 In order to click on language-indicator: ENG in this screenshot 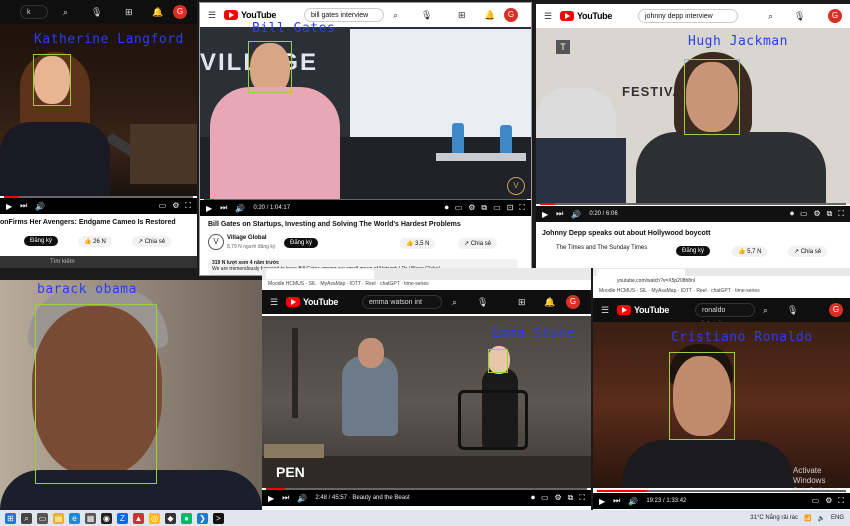, I will do `click(837, 518)`.